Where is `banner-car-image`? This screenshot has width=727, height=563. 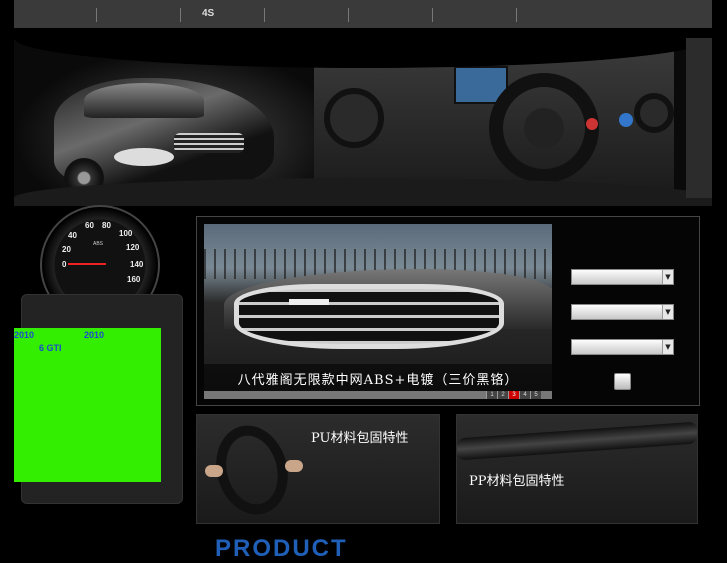 banner-car-image is located at coordinates (164, 123).